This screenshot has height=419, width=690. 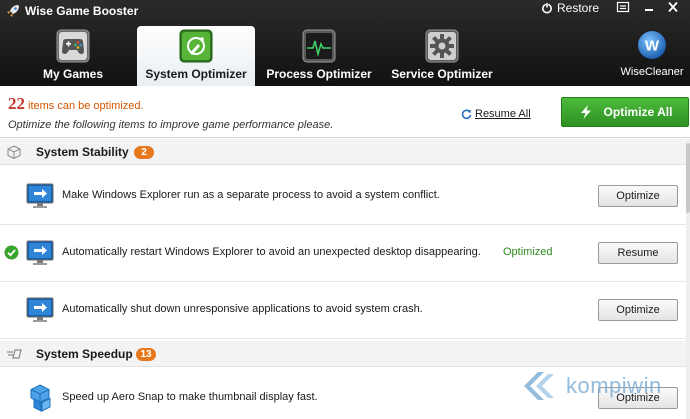 I want to click on tab-system-optimizer: System Optimizer, so click(x=196, y=56).